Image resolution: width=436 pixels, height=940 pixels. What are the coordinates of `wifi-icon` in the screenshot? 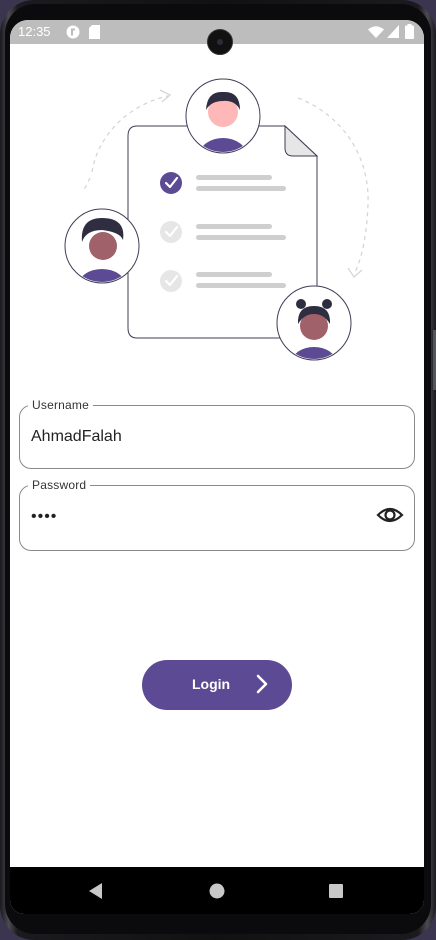 It's located at (376, 33).